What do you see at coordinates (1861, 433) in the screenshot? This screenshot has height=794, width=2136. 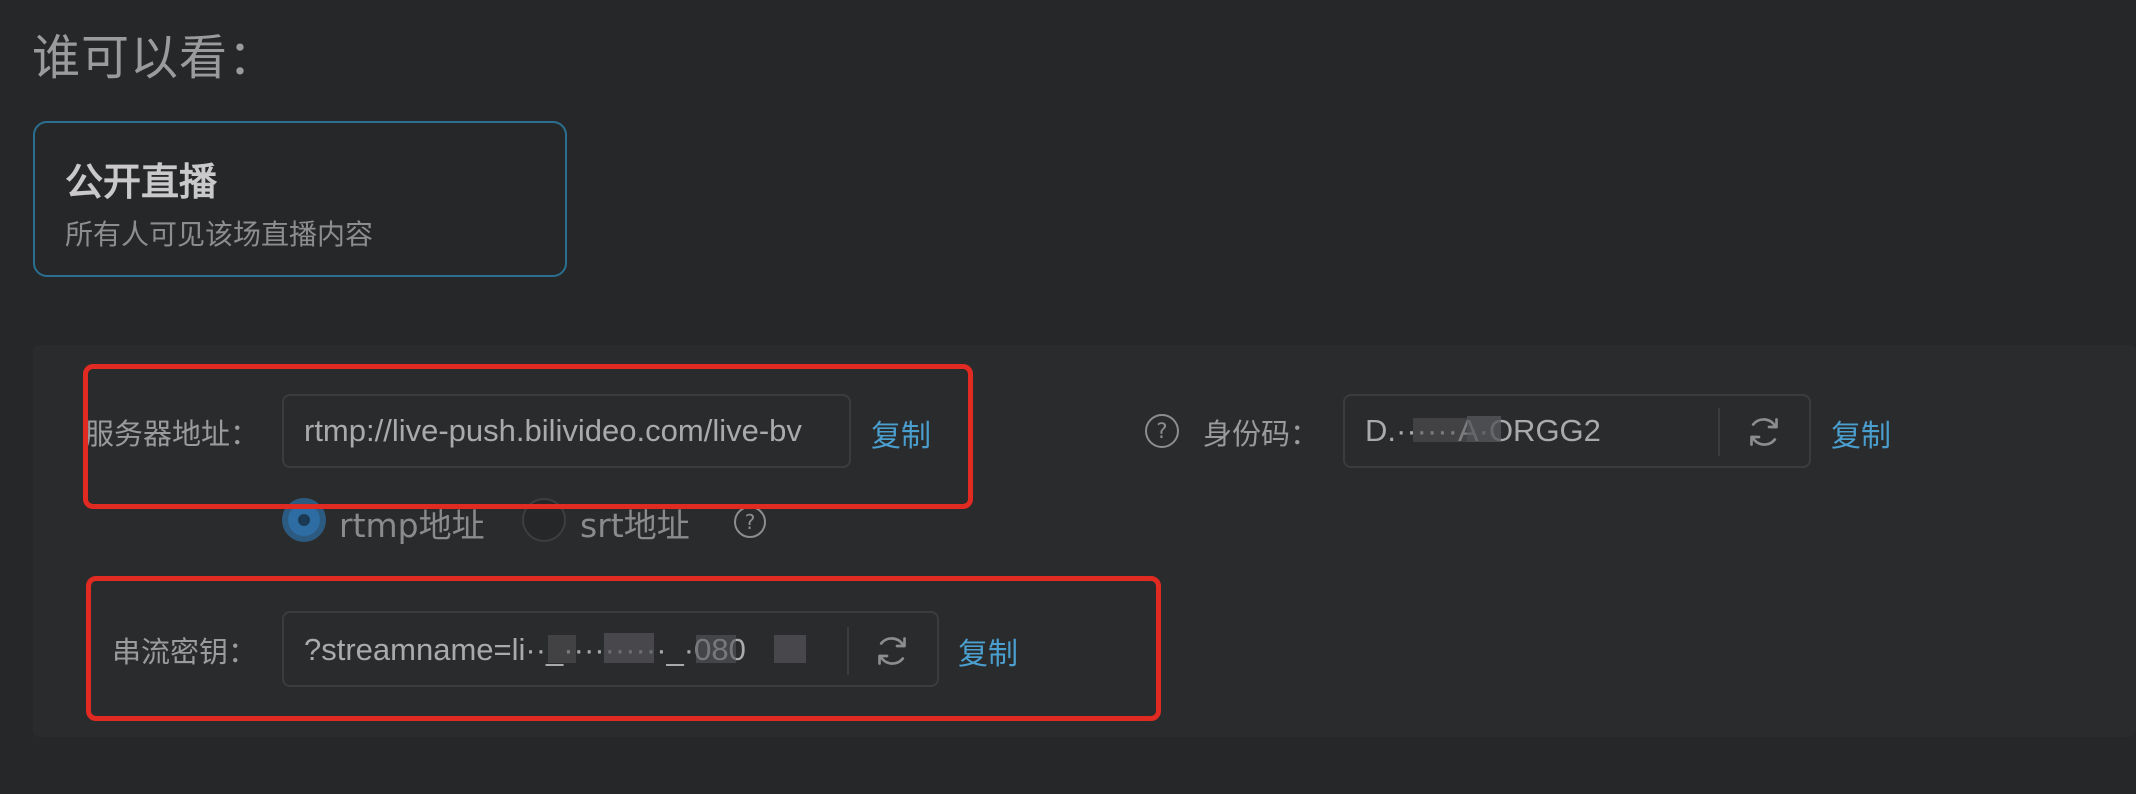 I see `copy-identity-code-link: 复制` at bounding box center [1861, 433].